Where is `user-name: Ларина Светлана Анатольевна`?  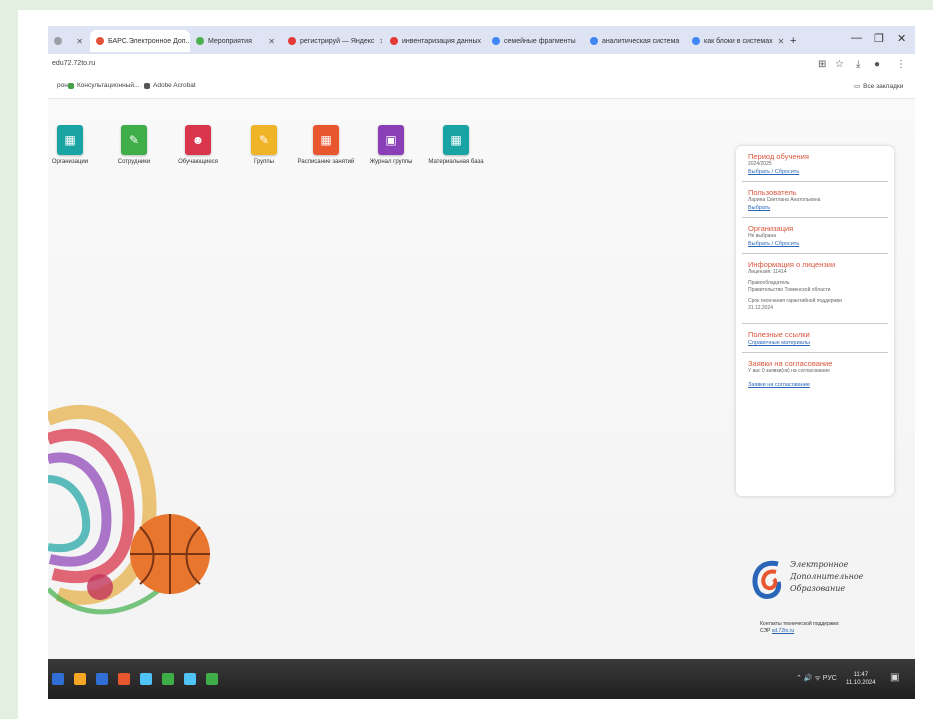
user-name: Ларина Светлана Анатольевна is located at coordinates (784, 200).